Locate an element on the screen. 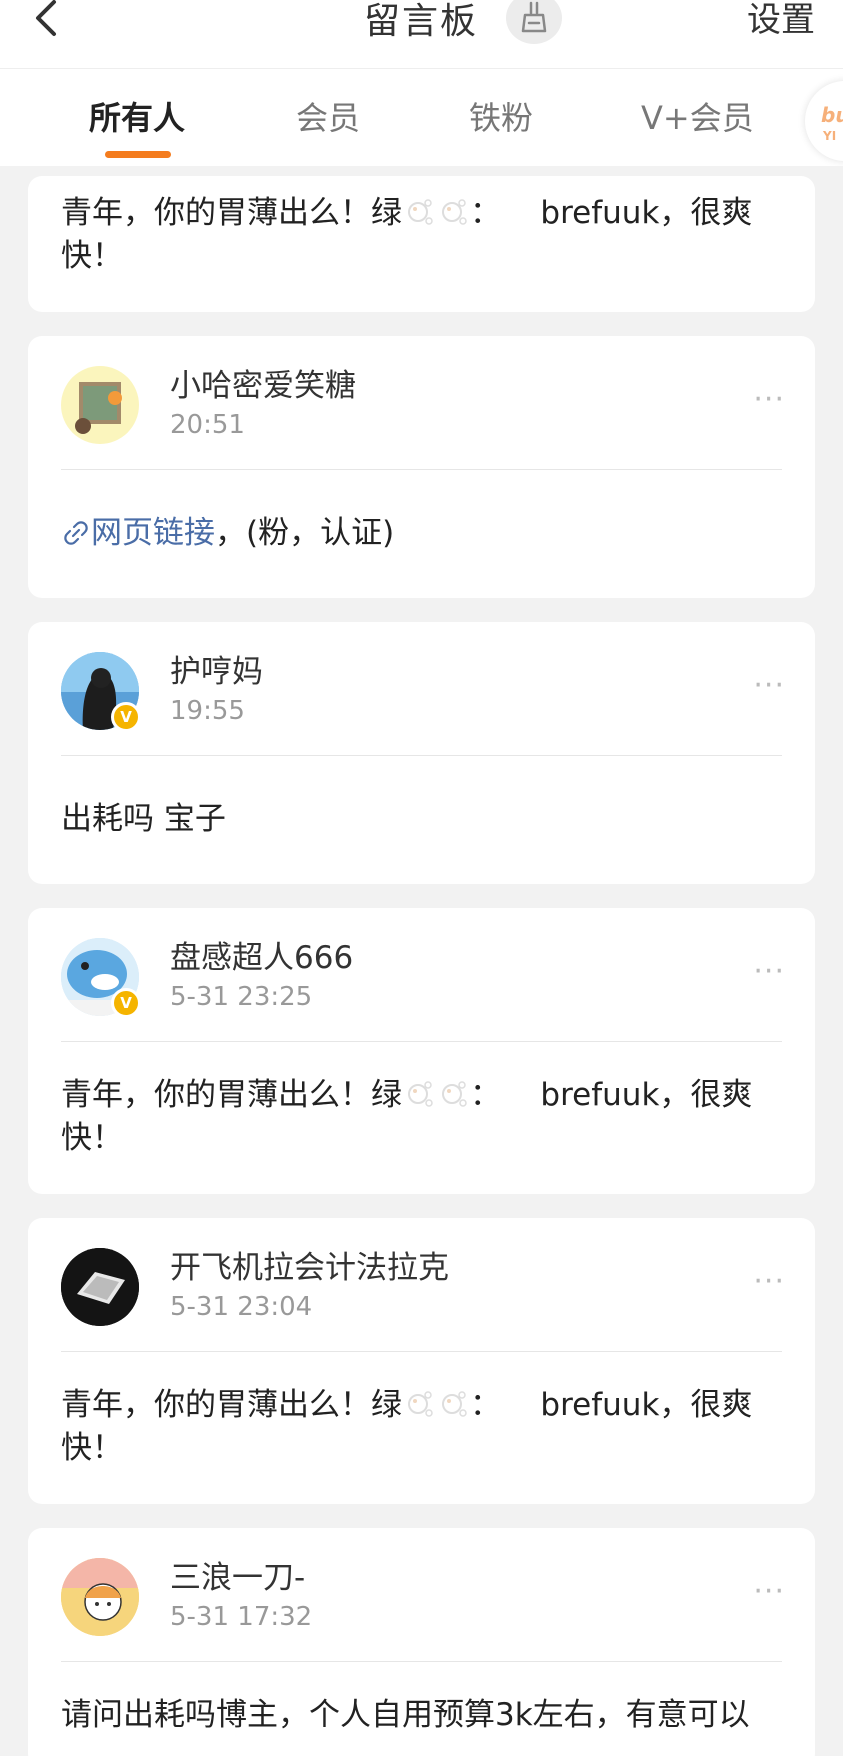 Image resolution: width=843 pixels, height=1756 pixels. message-card: 青年，你的胃薄出么！绿： brefuuk，很爽快！ is located at coordinates (421, 244).